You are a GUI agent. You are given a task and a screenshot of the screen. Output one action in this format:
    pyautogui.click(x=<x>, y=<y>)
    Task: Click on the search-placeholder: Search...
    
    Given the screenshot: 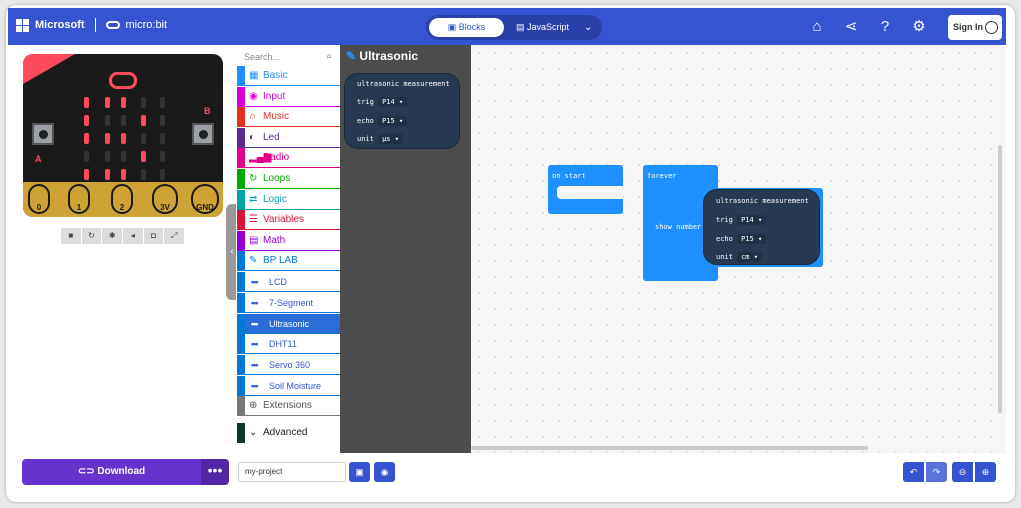 What is the action you would take?
    pyautogui.click(x=262, y=57)
    